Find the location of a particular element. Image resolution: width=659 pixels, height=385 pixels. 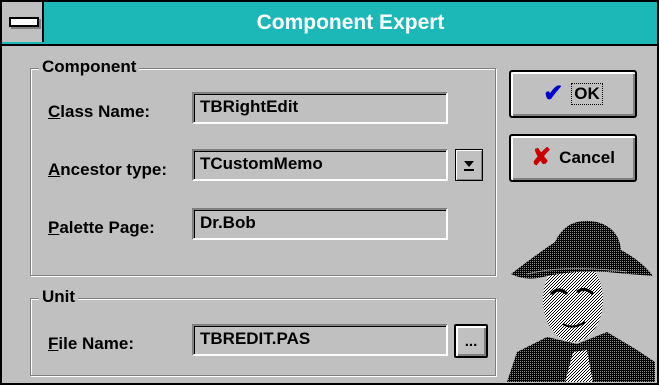

class-name-field: TBRightEdit is located at coordinates (320, 108).